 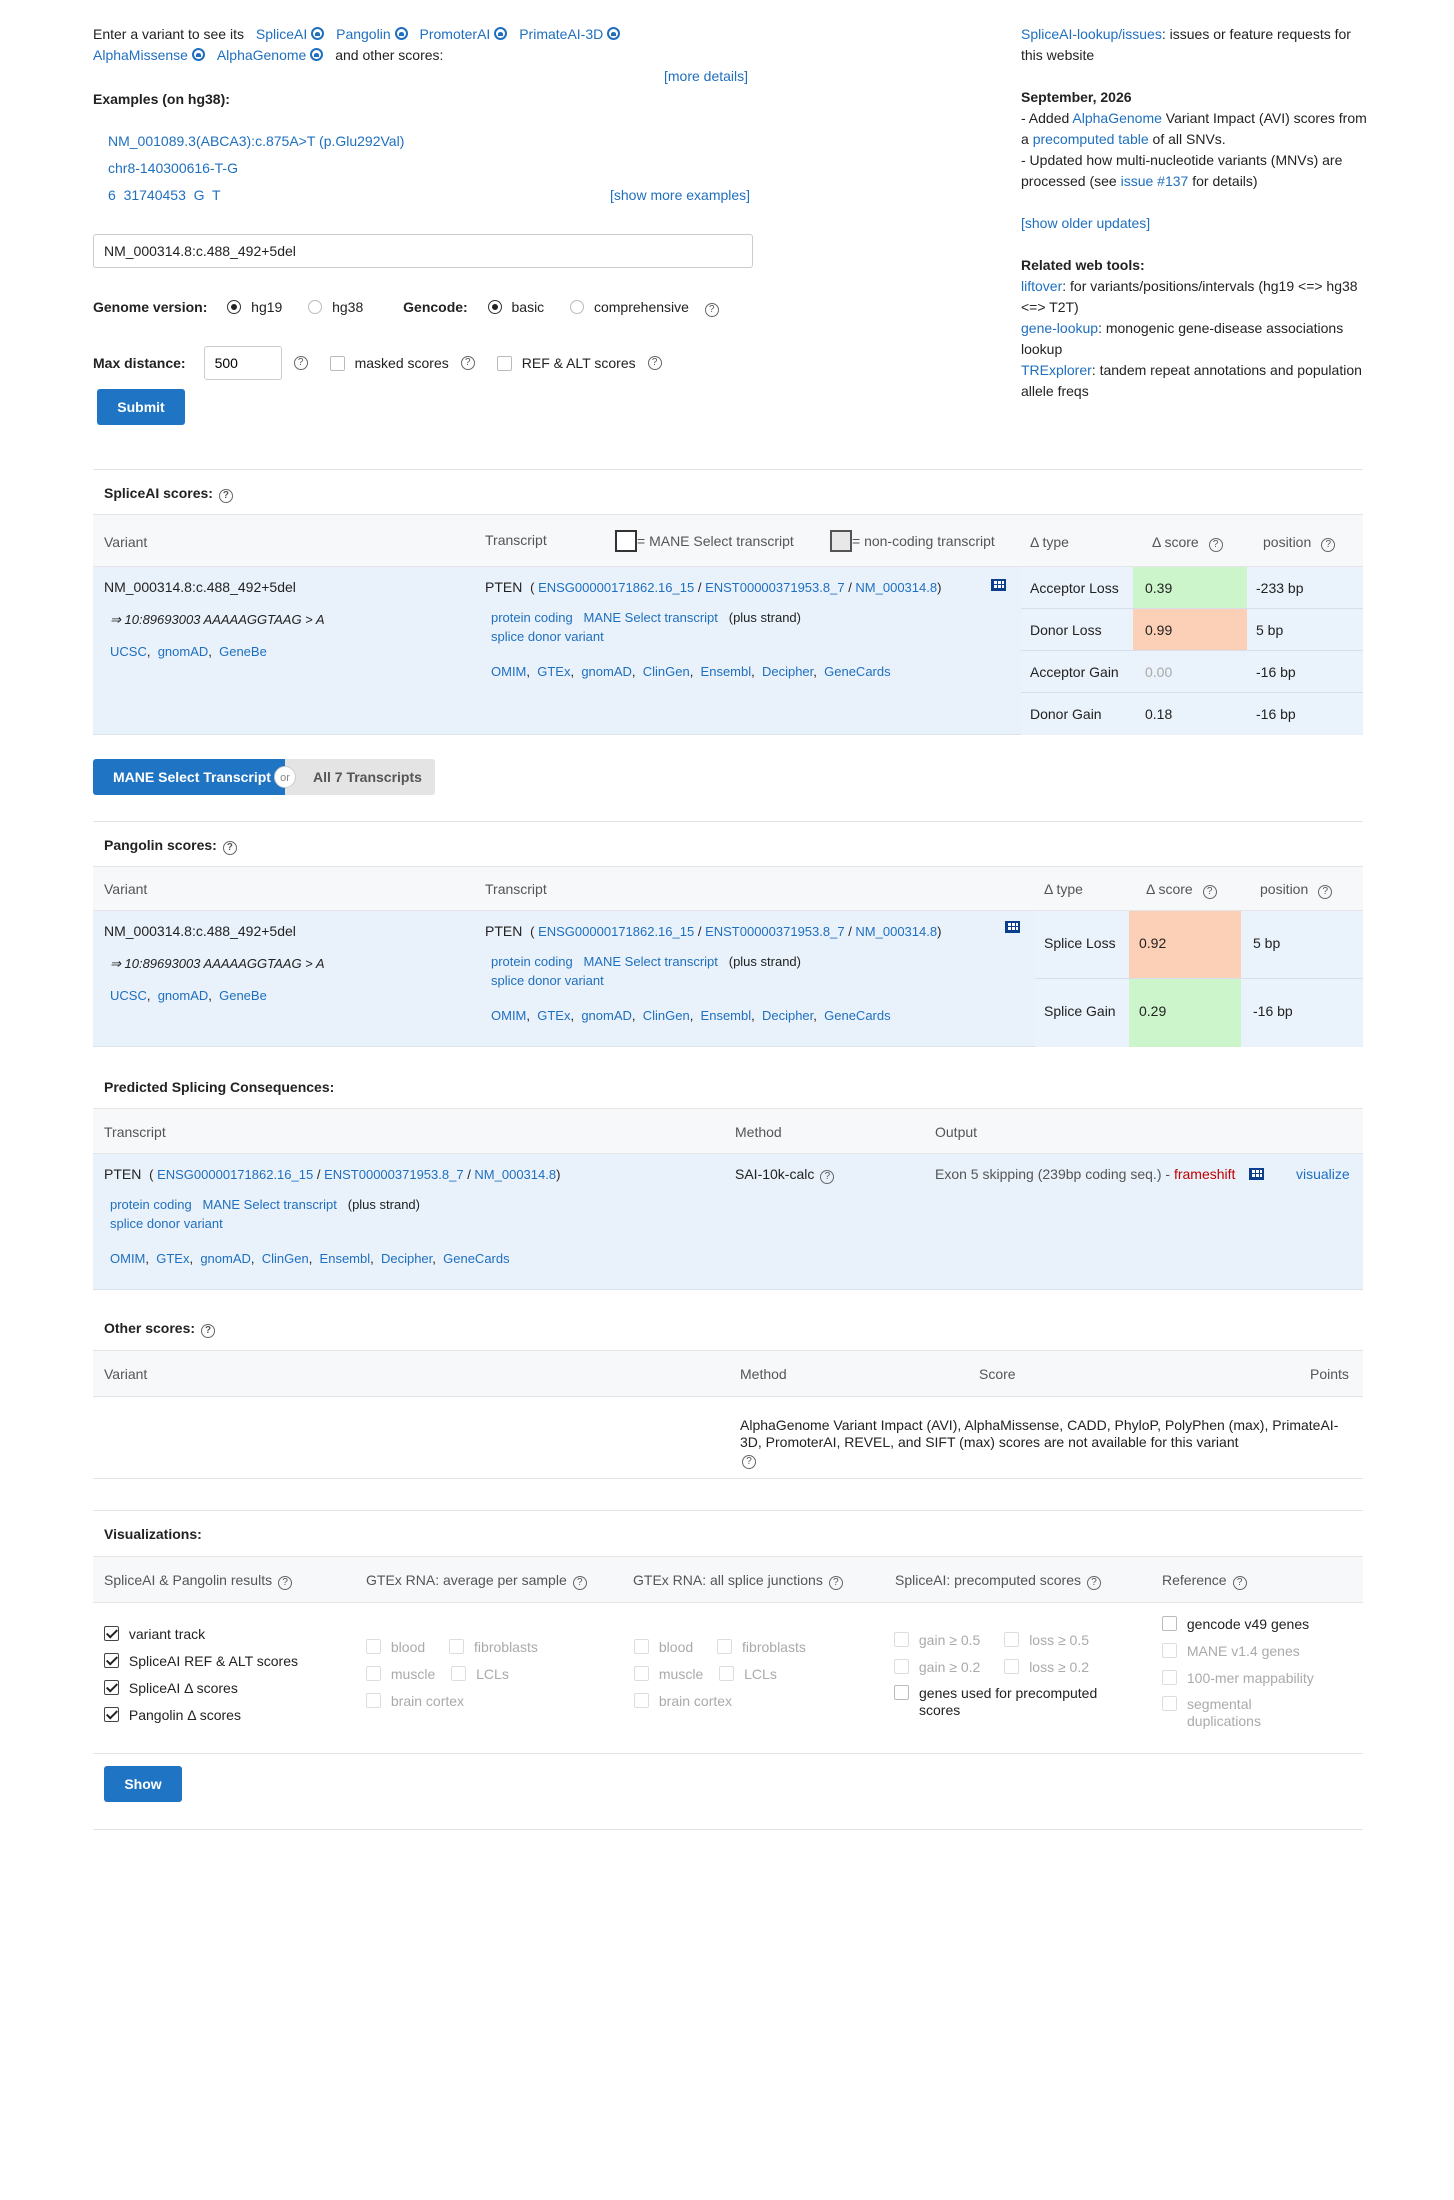 I want to click on variant-search-input, so click(x=423, y=251).